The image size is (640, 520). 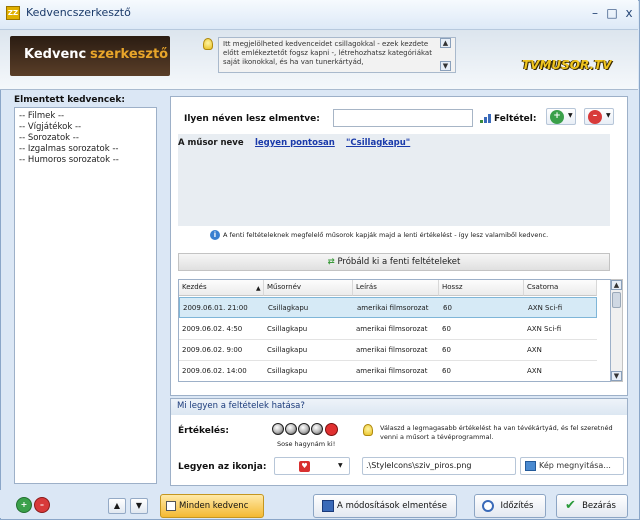 What do you see at coordinates (312, 466) in the screenshot?
I see `icon-select: ♥ ▼` at bounding box center [312, 466].